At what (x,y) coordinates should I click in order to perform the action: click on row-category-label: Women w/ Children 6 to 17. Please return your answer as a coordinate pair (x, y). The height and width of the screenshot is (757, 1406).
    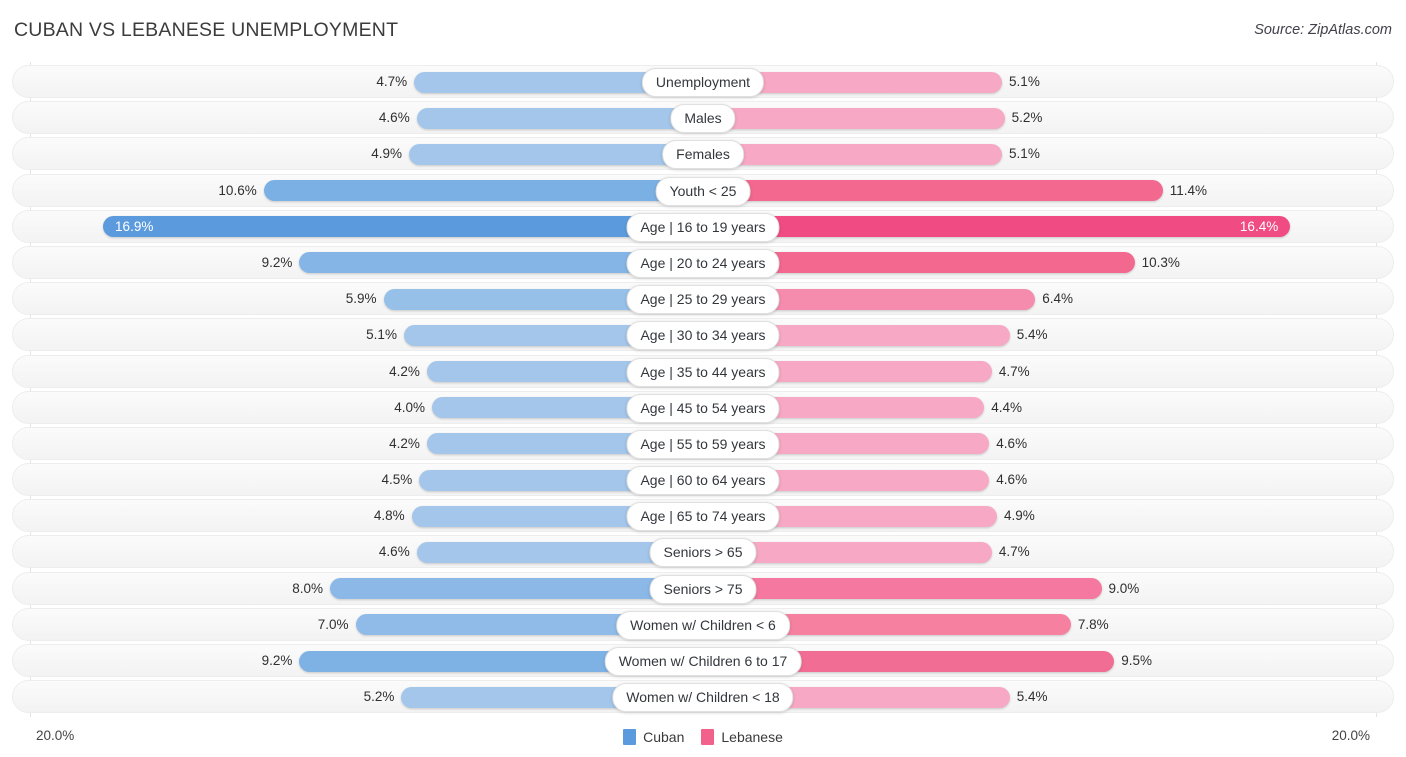
    Looking at the image, I should click on (703, 661).